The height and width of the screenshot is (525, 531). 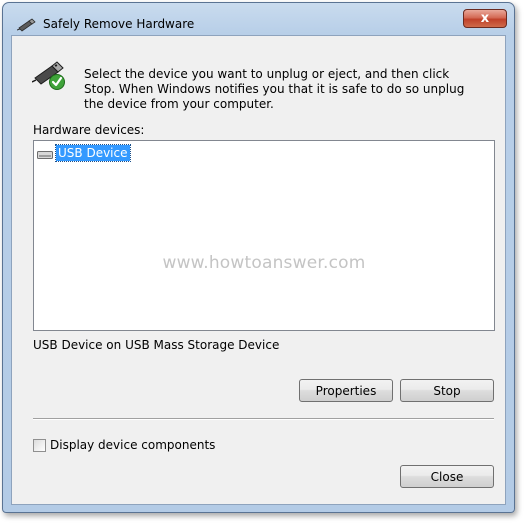 What do you see at coordinates (26, 25) in the screenshot?
I see `usb-eject-icon` at bounding box center [26, 25].